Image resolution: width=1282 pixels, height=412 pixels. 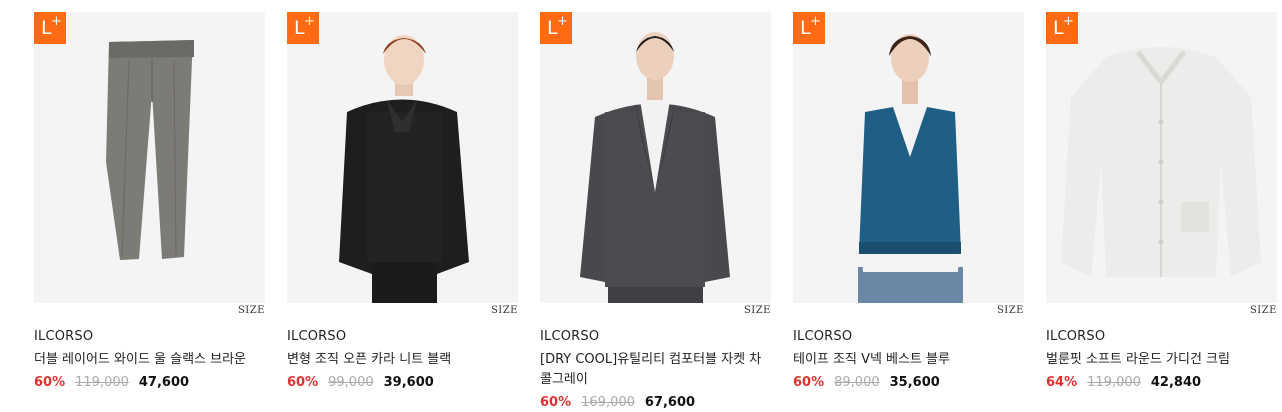 What do you see at coordinates (351, 382) in the screenshot?
I see `original-price: 99,000` at bounding box center [351, 382].